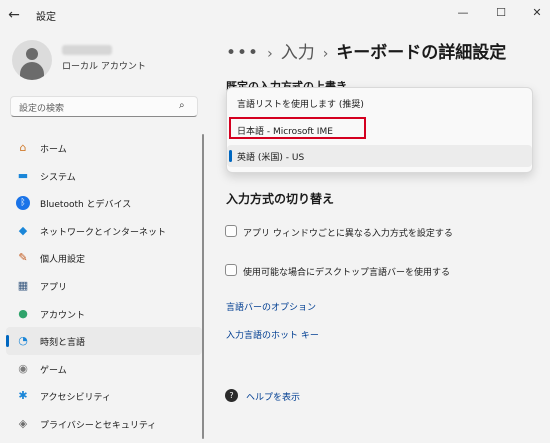 This screenshot has height=443, width=550. Describe the element at coordinates (23, 396) in the screenshot. I see `accessibility-icon: ✱` at that location.